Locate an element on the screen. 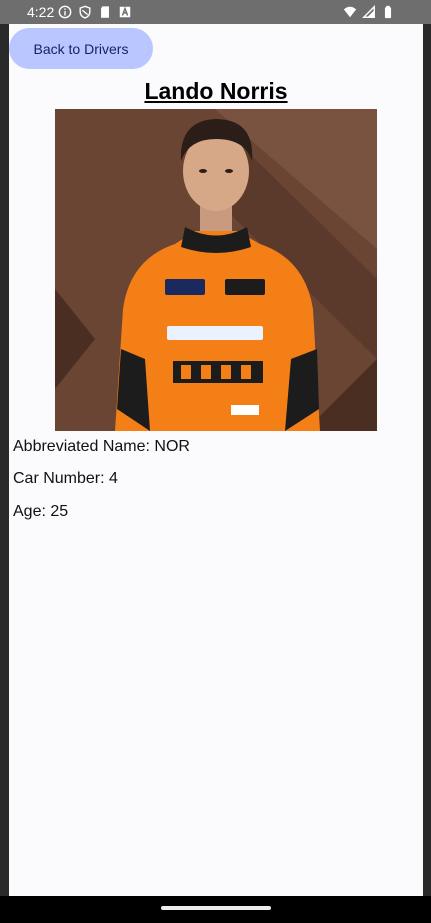  status-icons-left is located at coordinates (95, 12).